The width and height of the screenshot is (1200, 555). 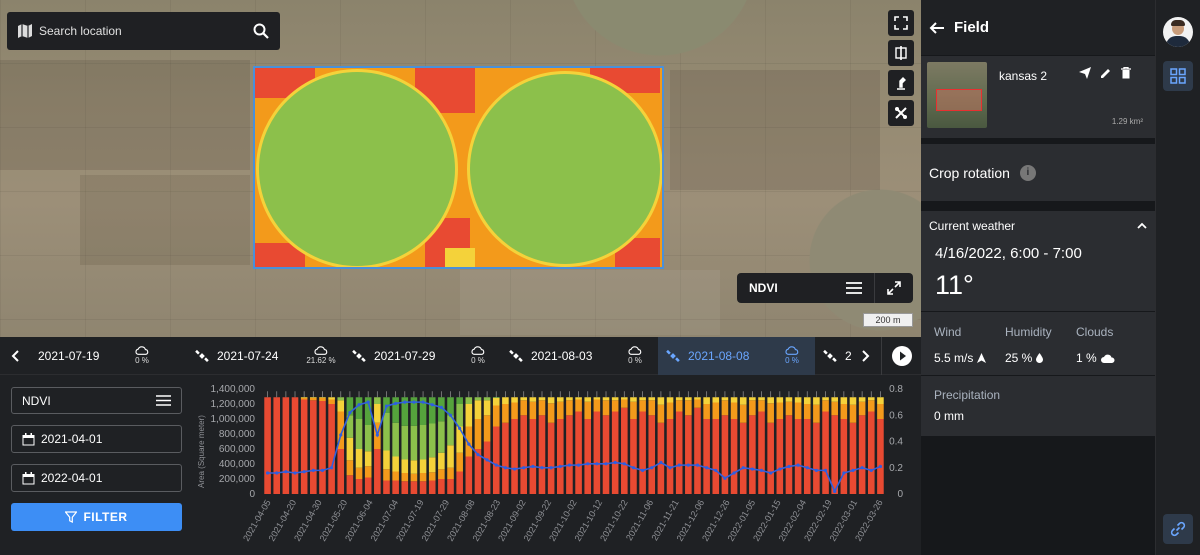 I want to click on bar-segment-green, so click(x=432, y=410).